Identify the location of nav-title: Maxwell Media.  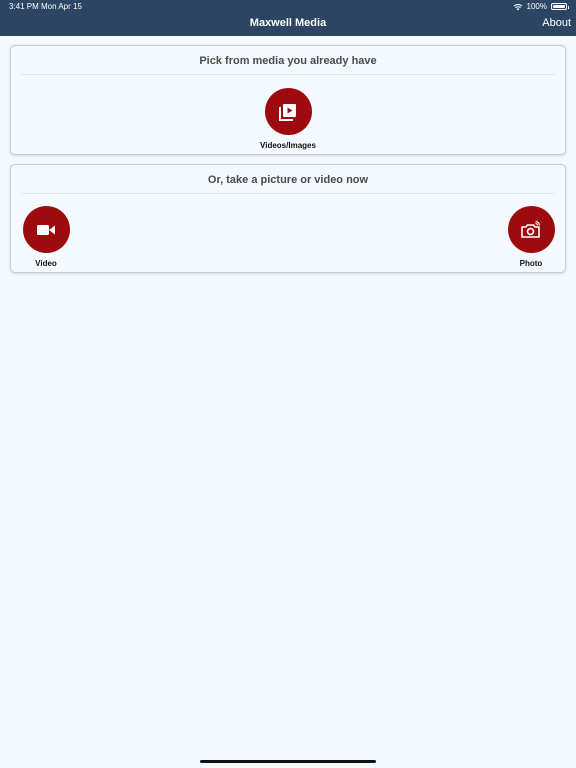
(288, 23).